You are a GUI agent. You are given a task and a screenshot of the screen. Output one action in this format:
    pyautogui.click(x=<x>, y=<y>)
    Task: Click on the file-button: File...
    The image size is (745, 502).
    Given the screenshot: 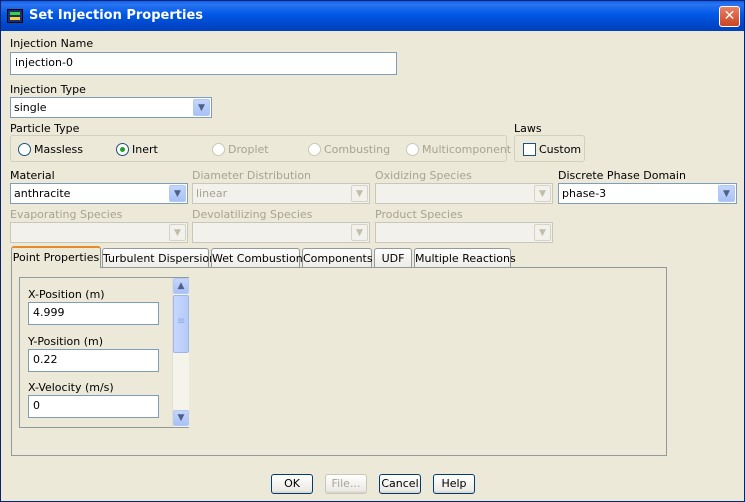 What is the action you would take?
    pyautogui.click(x=346, y=484)
    